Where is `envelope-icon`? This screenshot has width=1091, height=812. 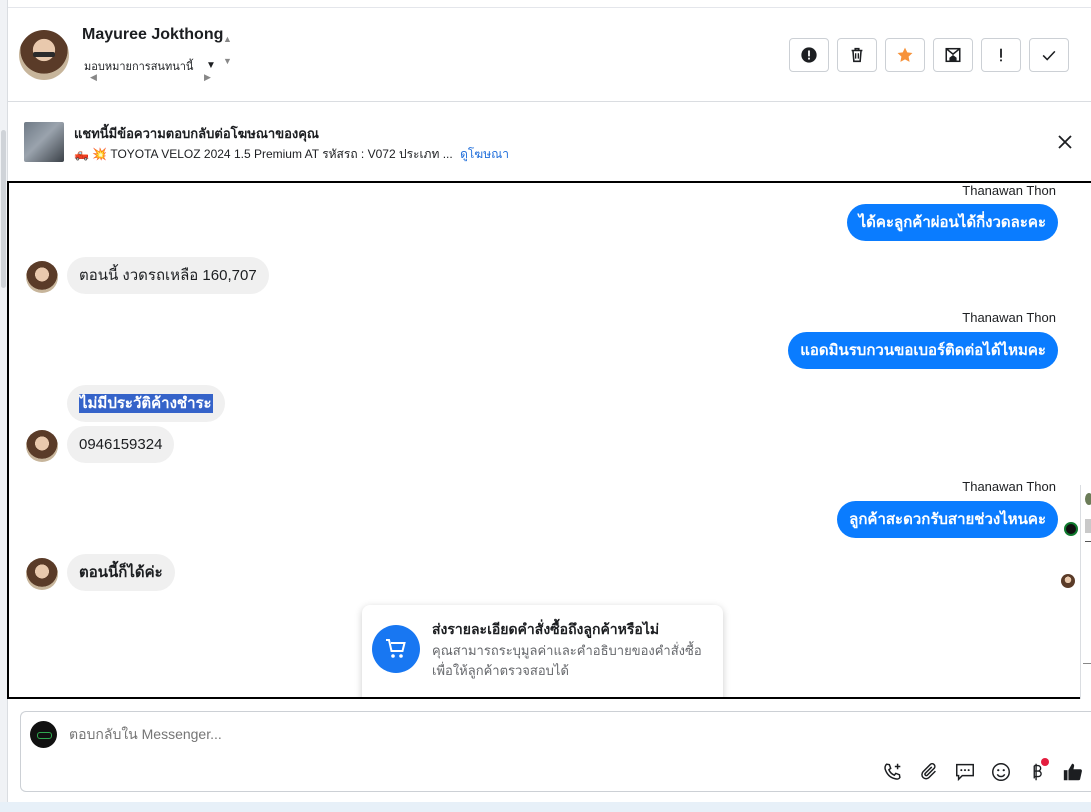 envelope-icon is located at coordinates (953, 55).